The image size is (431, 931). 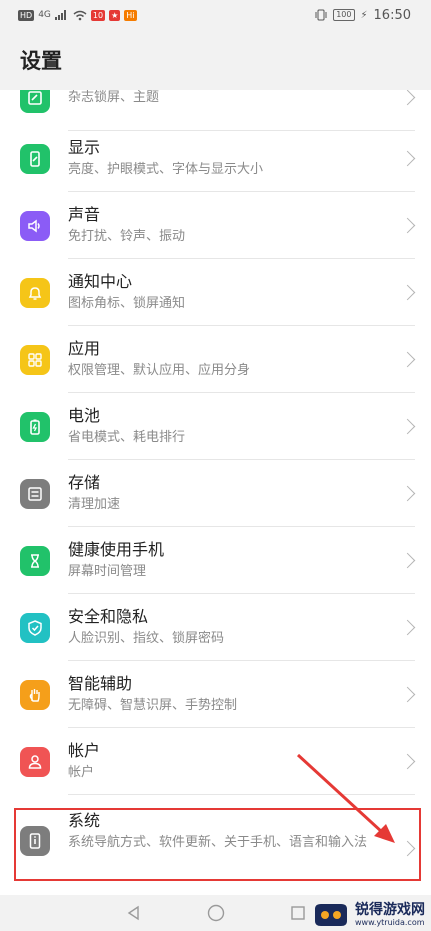 I want to click on watermark-logo-icon, so click(x=331, y=915).